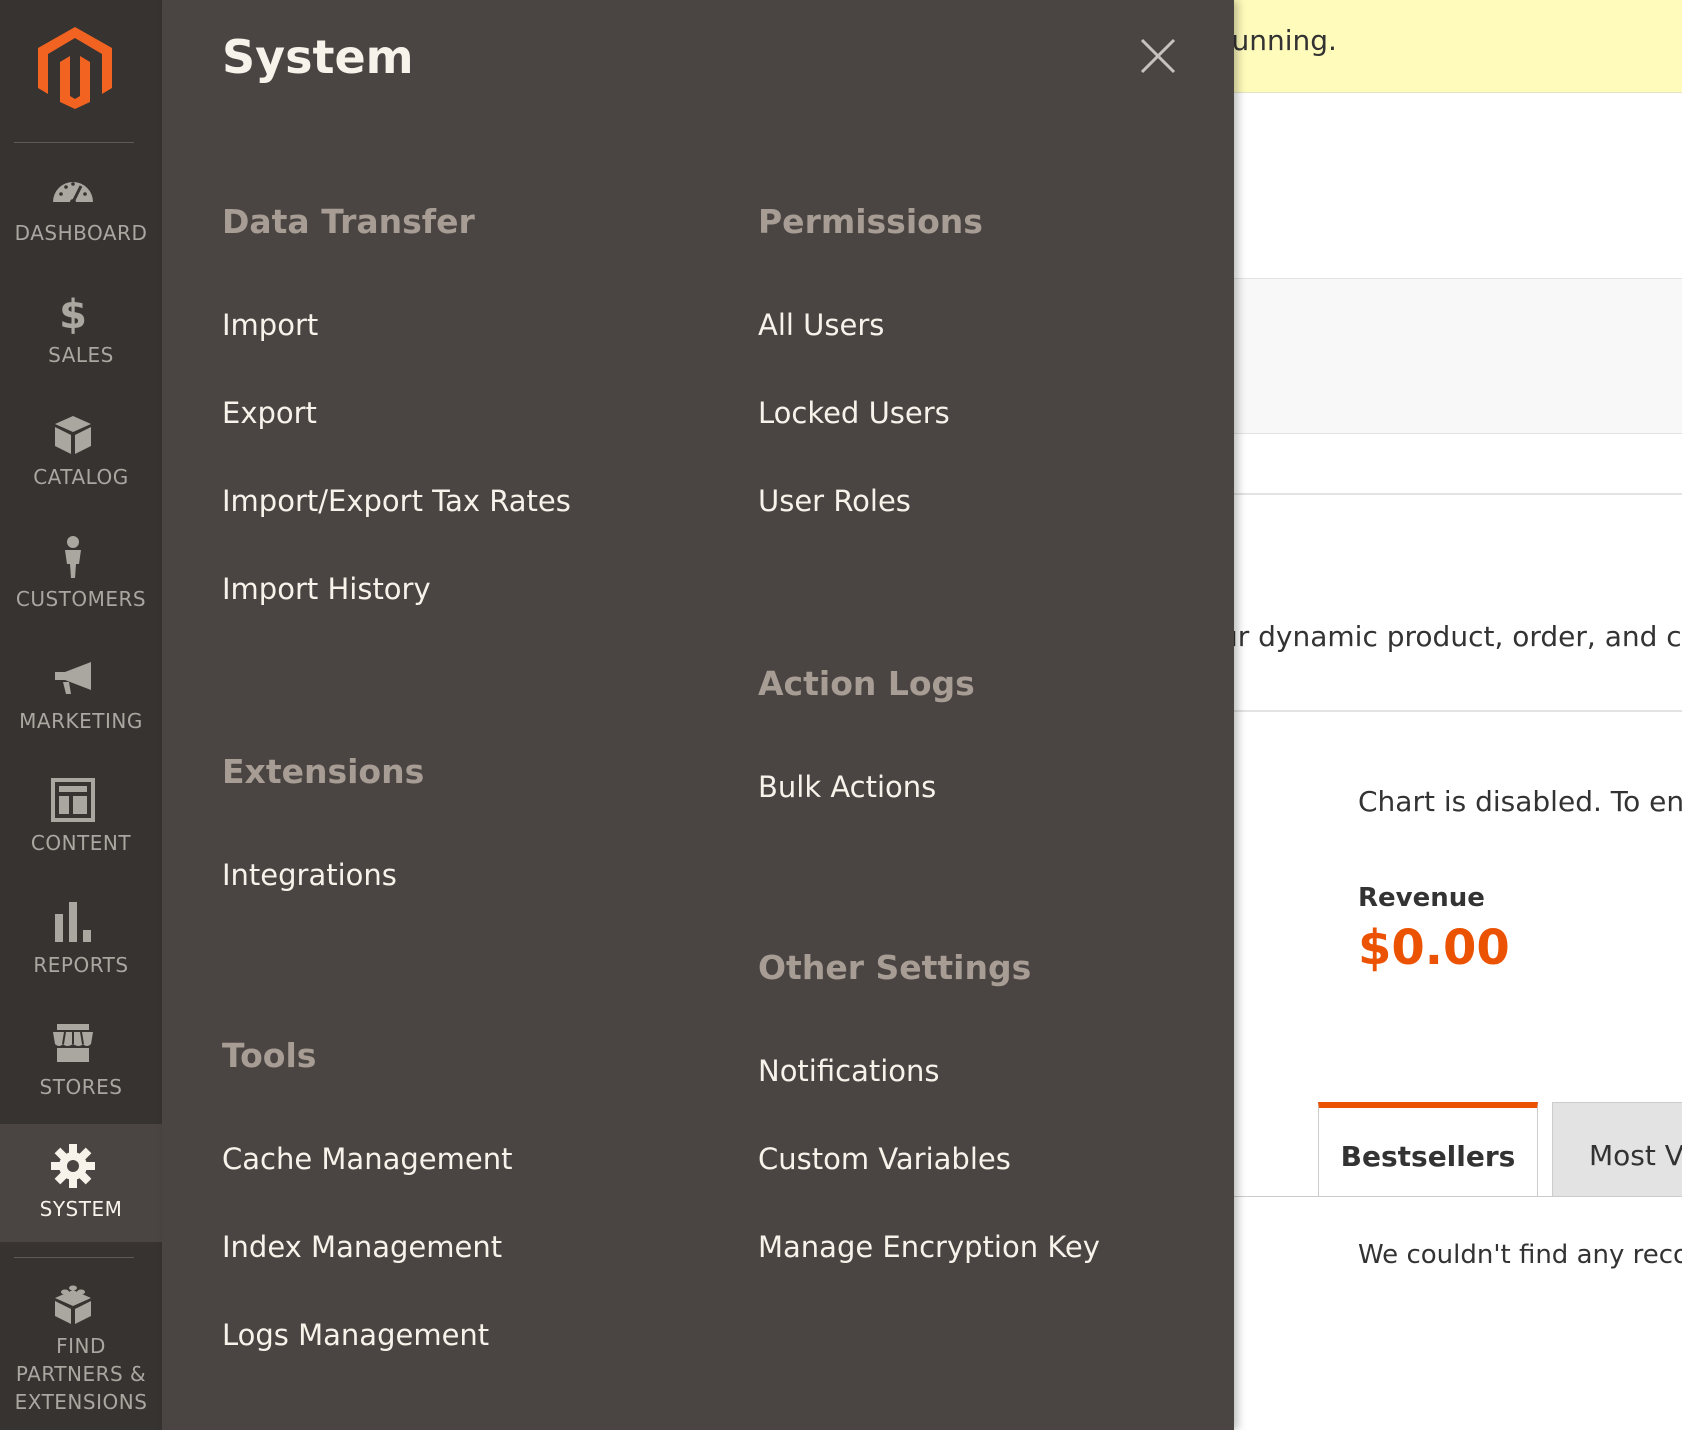  What do you see at coordinates (362, 1247) in the screenshot?
I see `menu-link-index-management: Index Management` at bounding box center [362, 1247].